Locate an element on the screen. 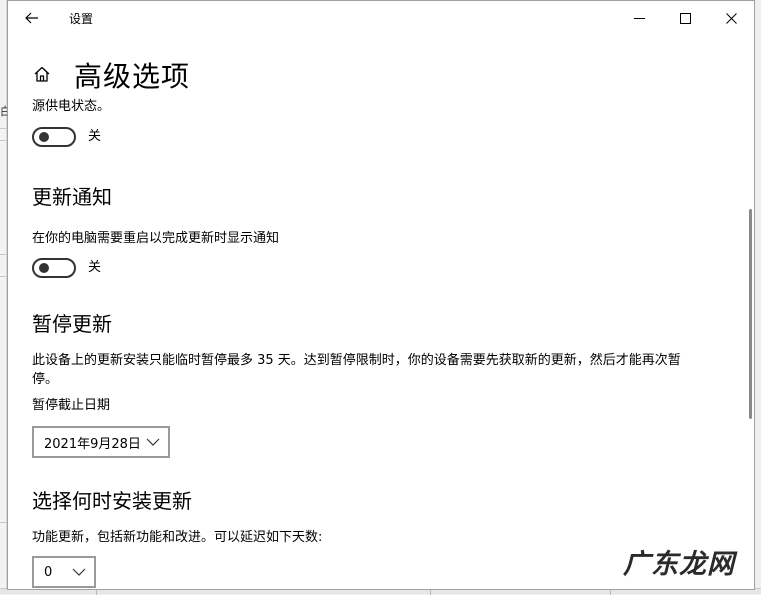 The width and height of the screenshot is (761, 595). pause-date-value: 2021年9月28日 is located at coordinates (92, 444).